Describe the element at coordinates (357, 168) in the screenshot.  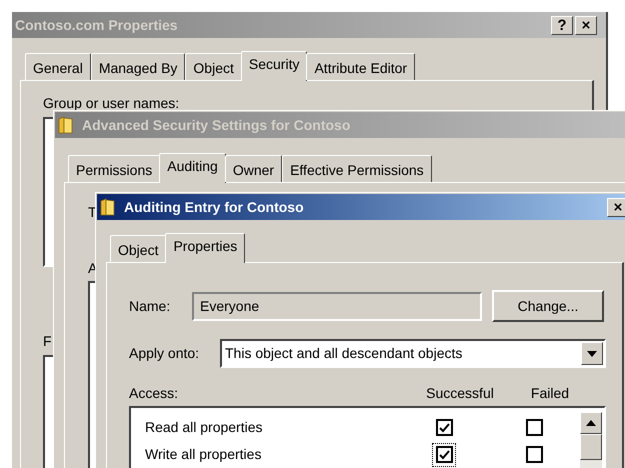
I see `tab: Effective Permissions` at that location.